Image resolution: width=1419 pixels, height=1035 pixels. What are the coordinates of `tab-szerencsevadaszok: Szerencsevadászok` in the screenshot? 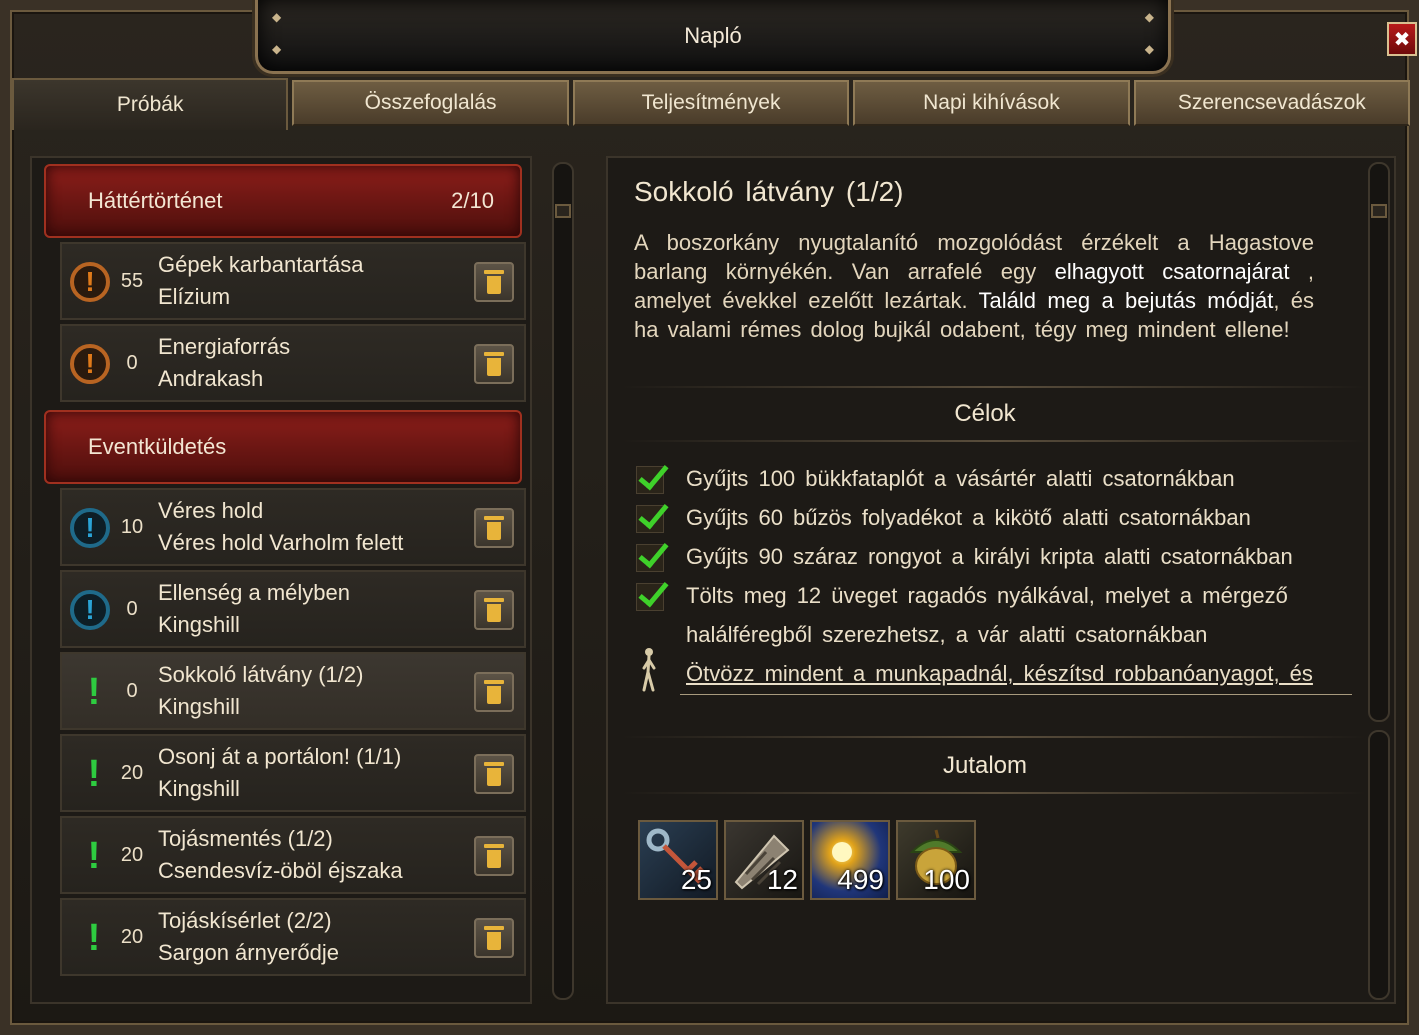 It's located at (1272, 103).